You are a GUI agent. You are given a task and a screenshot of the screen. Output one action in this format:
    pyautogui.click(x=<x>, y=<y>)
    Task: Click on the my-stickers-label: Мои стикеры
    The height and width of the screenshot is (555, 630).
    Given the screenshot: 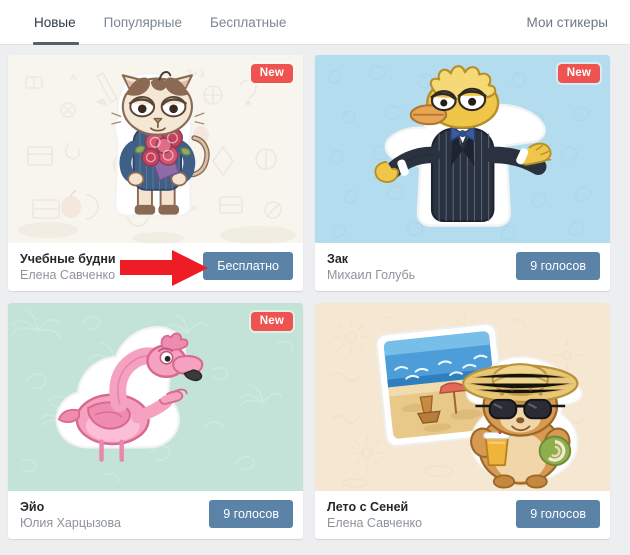 What is the action you would take?
    pyautogui.click(x=567, y=22)
    